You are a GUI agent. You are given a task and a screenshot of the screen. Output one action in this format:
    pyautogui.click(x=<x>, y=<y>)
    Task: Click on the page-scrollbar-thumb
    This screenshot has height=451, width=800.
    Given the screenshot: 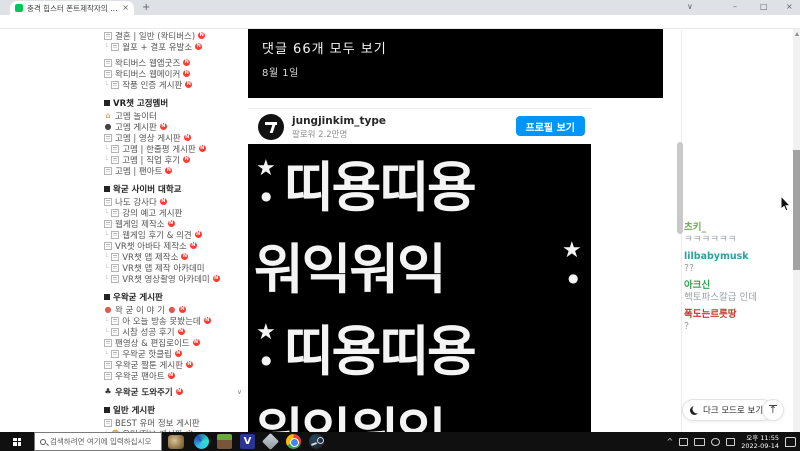 What is the action you would take?
    pyautogui.click(x=796, y=210)
    